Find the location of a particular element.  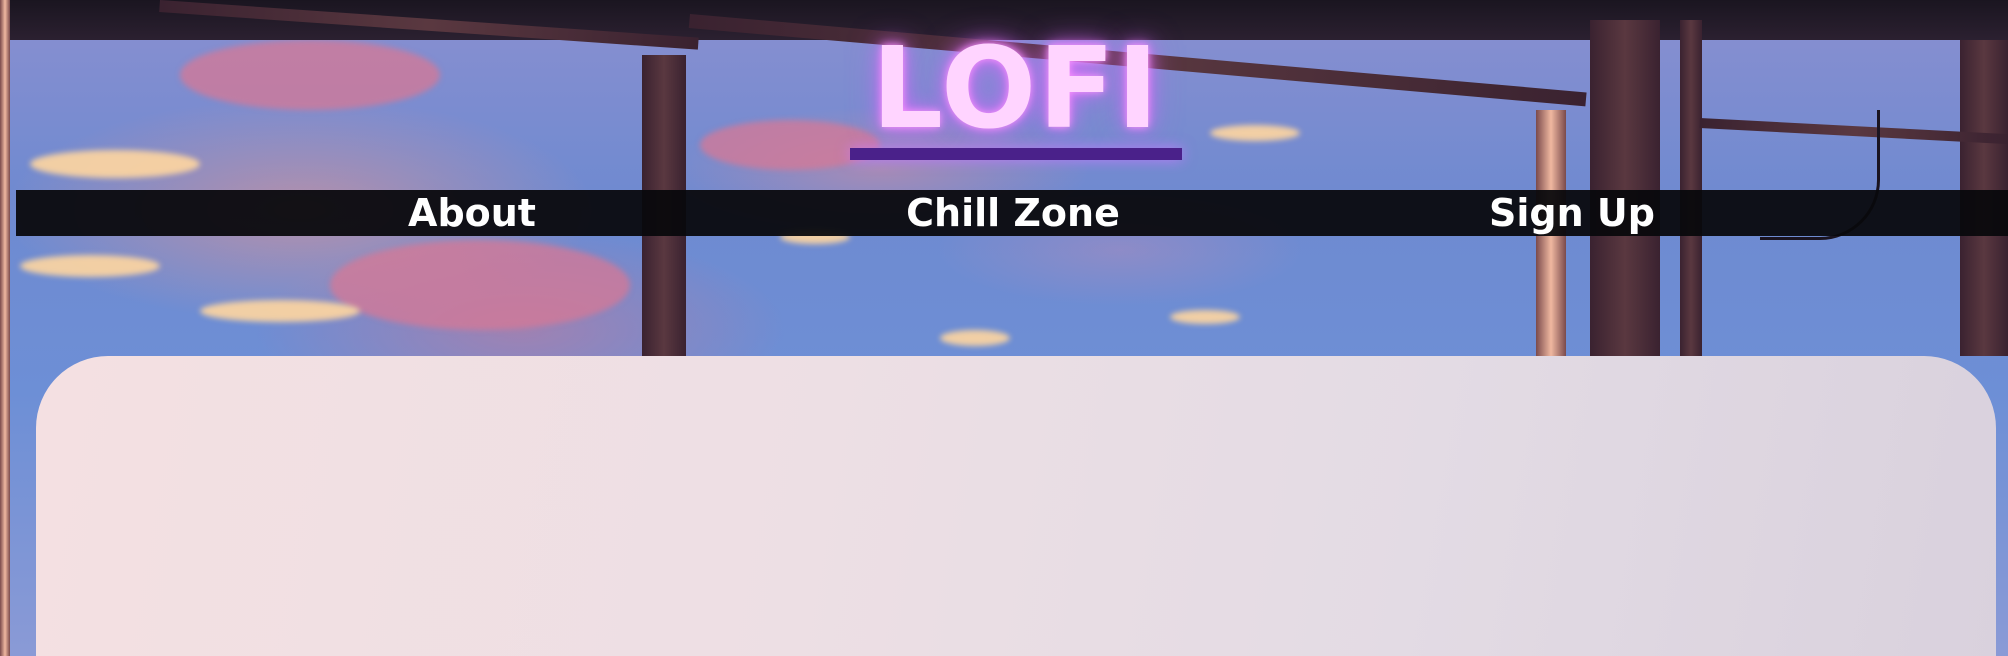

nav-link-chill-zone: Chill Zone is located at coordinates (1013, 213).